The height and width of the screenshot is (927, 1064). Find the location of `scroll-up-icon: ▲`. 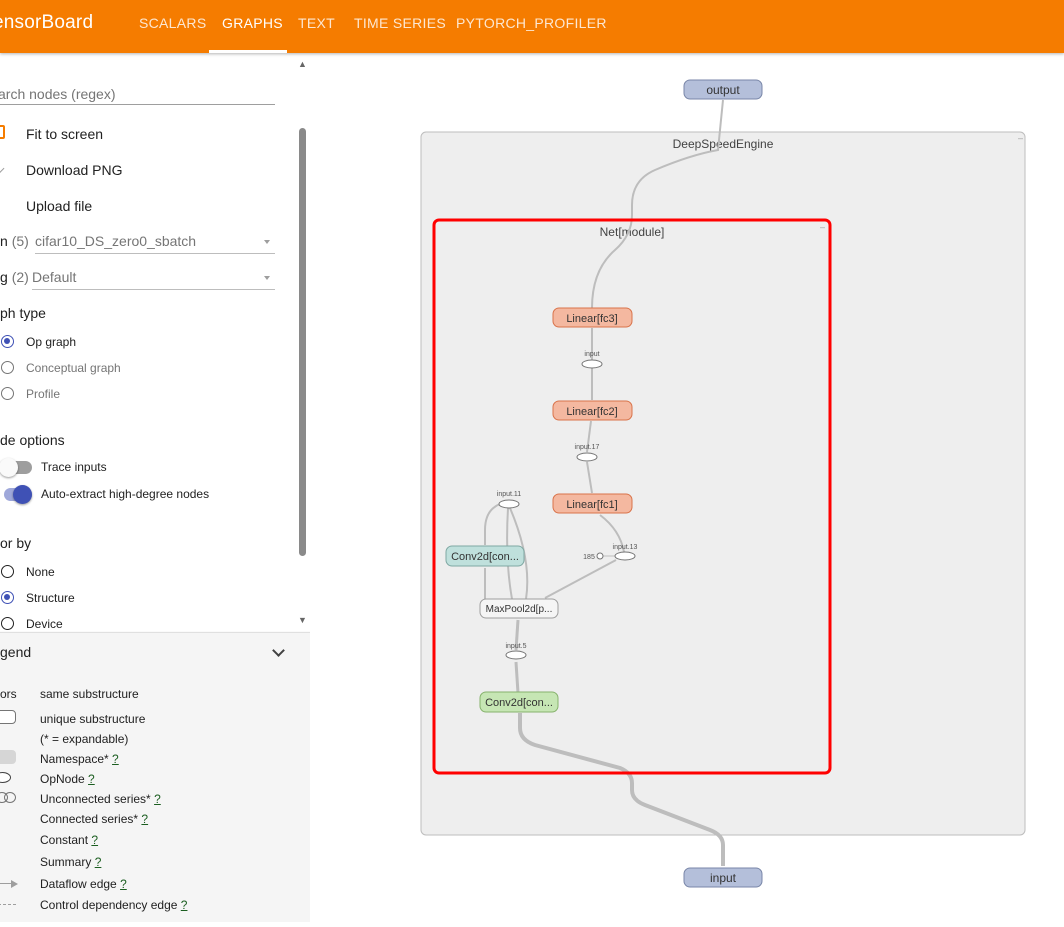

scroll-up-icon: ▲ is located at coordinates (302, 64).